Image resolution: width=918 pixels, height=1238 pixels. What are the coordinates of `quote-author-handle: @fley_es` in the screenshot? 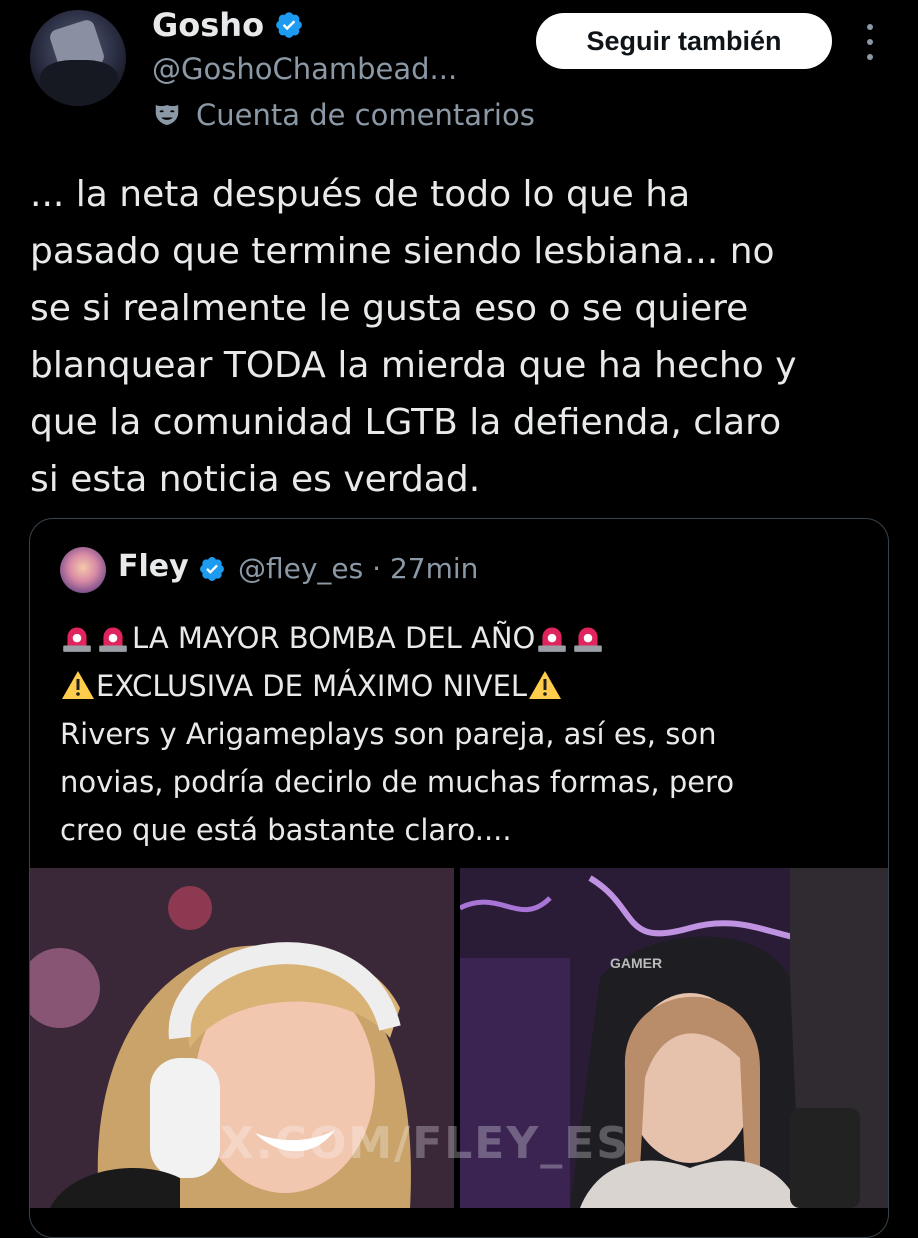 It's located at (300, 568).